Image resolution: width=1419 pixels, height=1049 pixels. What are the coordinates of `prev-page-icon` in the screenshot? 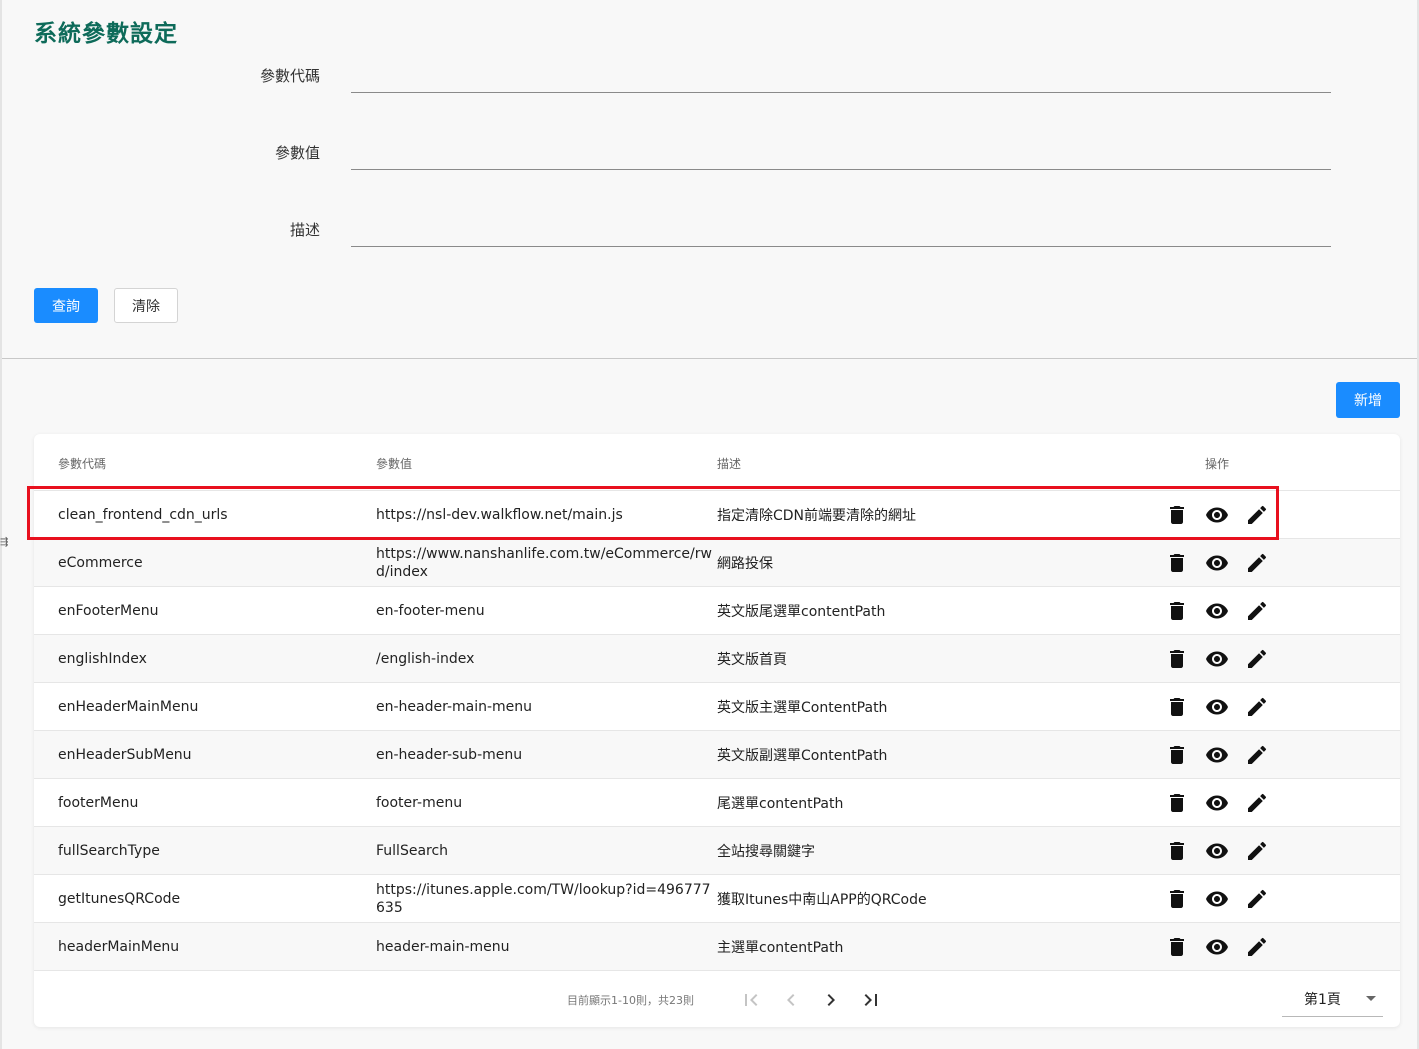 It's located at (791, 1000).